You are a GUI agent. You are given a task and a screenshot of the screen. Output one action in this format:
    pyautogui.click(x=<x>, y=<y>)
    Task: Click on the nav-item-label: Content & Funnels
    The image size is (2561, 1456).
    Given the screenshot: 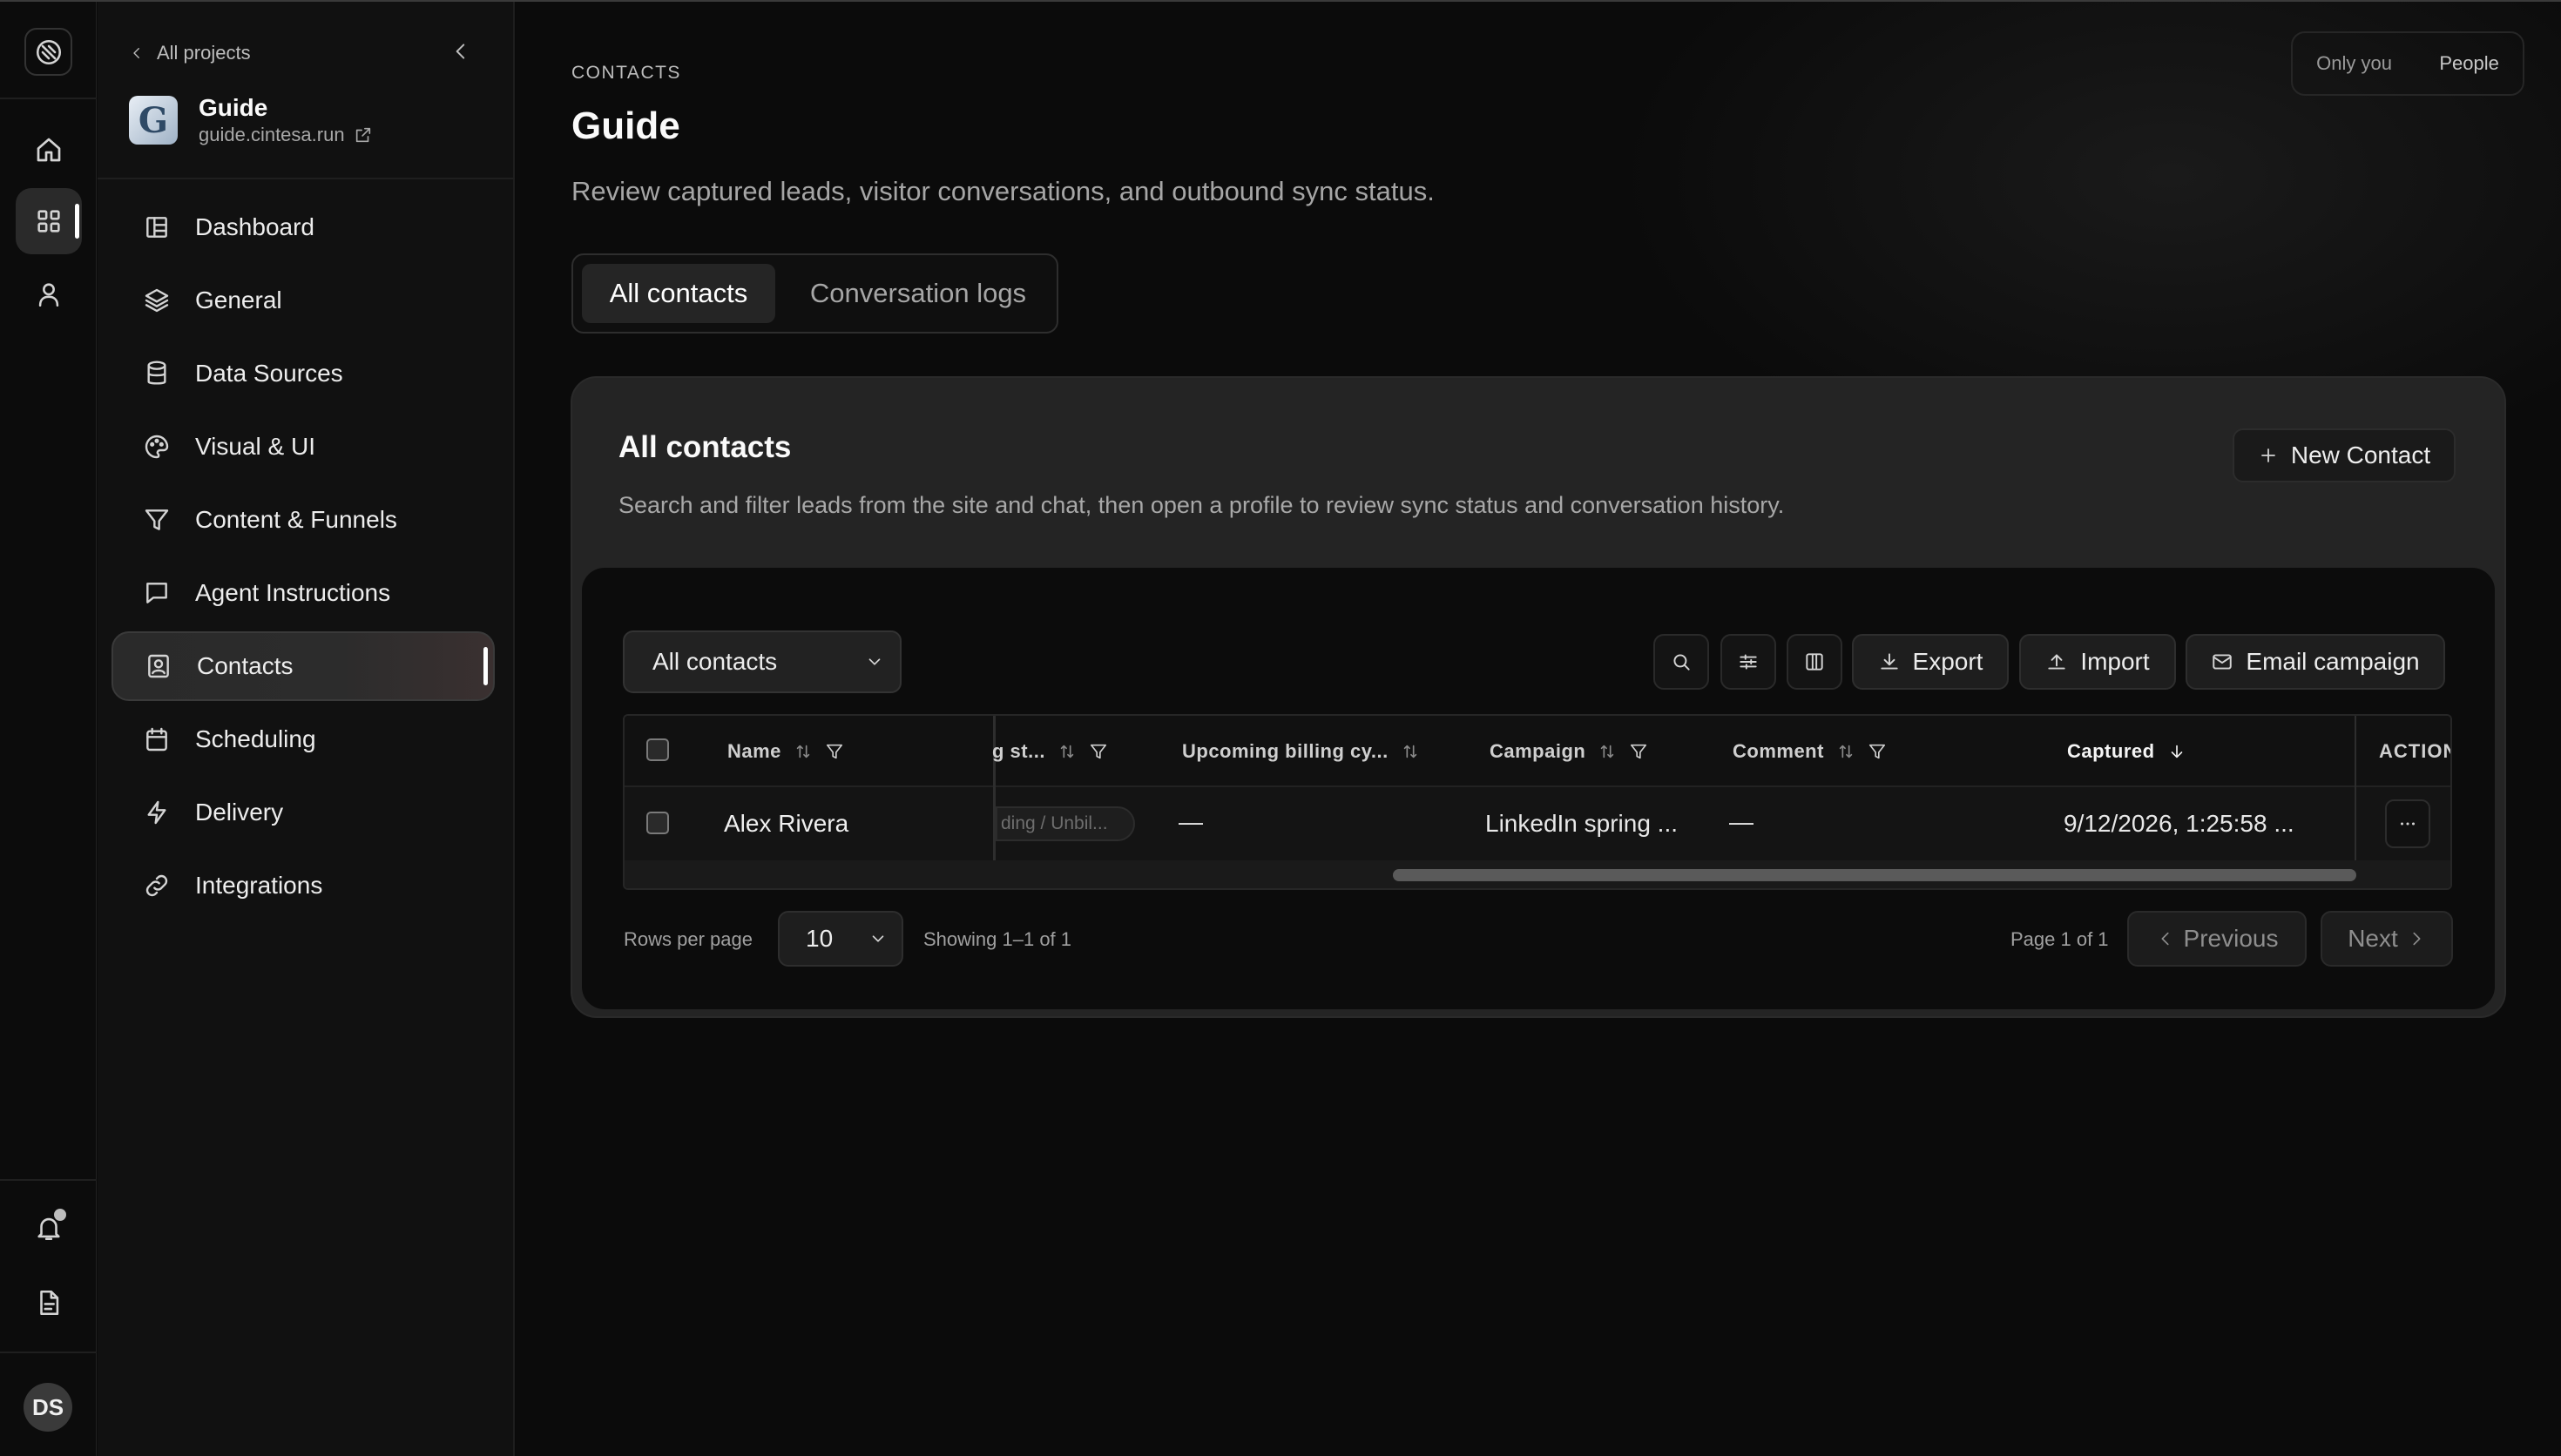 What is the action you would take?
    pyautogui.click(x=296, y=519)
    